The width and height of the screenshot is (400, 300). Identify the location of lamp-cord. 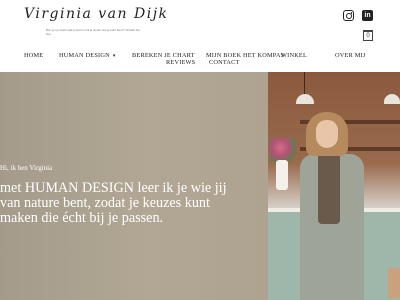
(304, 83).